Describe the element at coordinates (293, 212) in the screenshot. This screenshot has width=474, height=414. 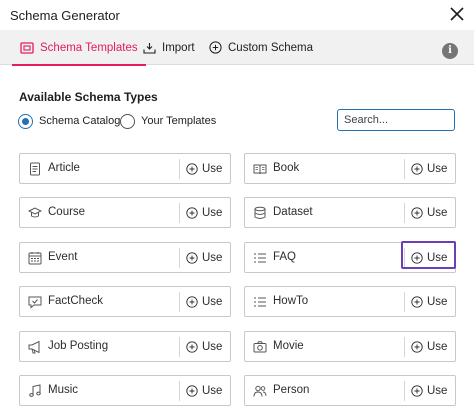
I see `schema-label: Dataset` at that location.